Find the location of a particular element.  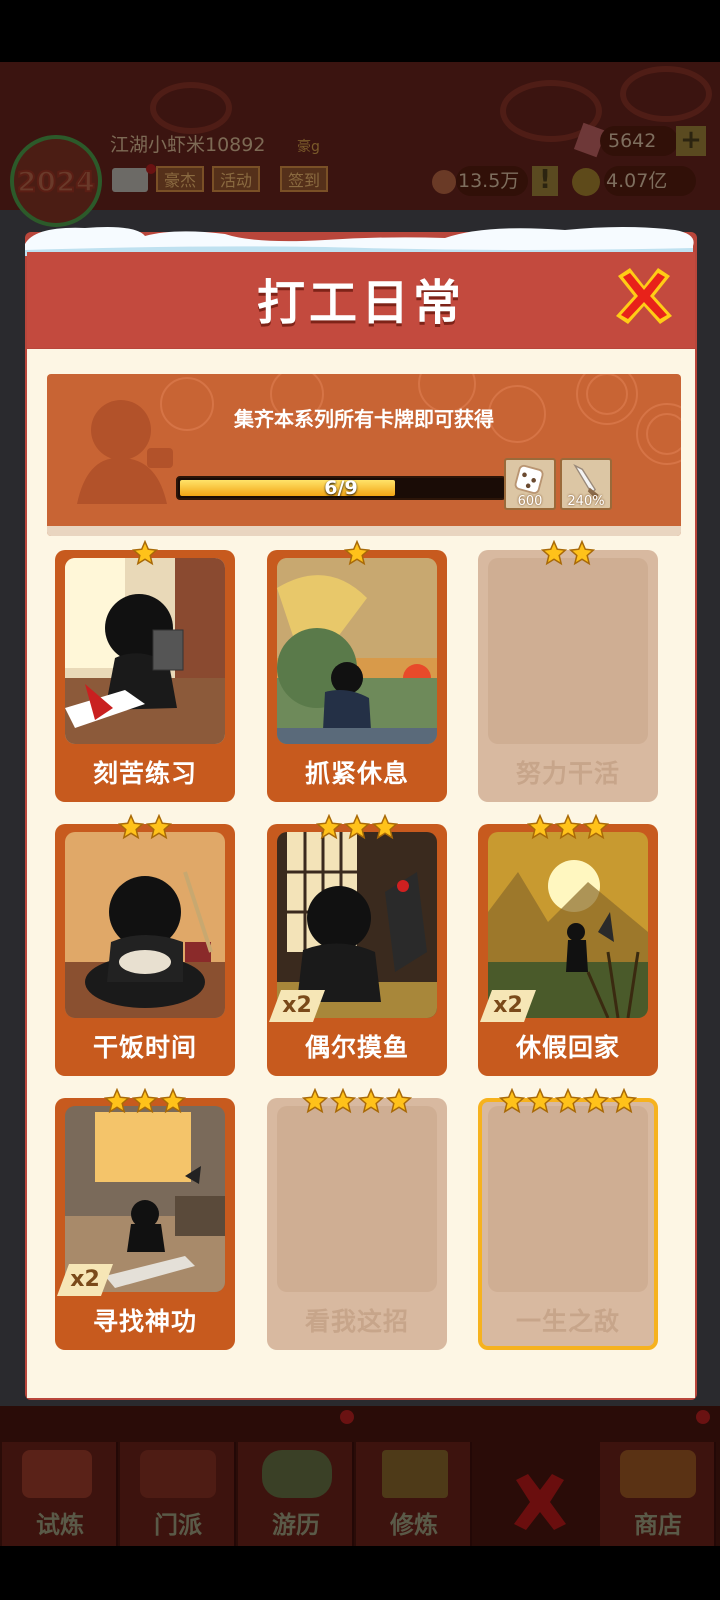

nav-label-travel: 游历 is located at coordinates (296, 1525).